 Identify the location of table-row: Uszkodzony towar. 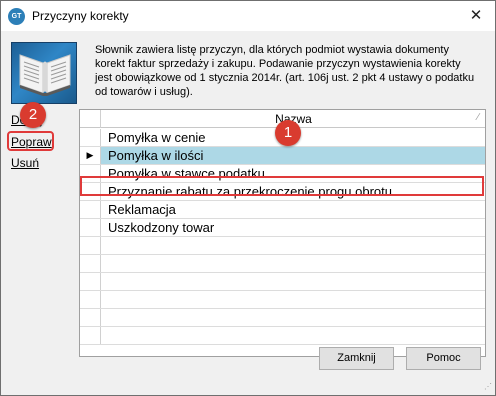
(282, 228).